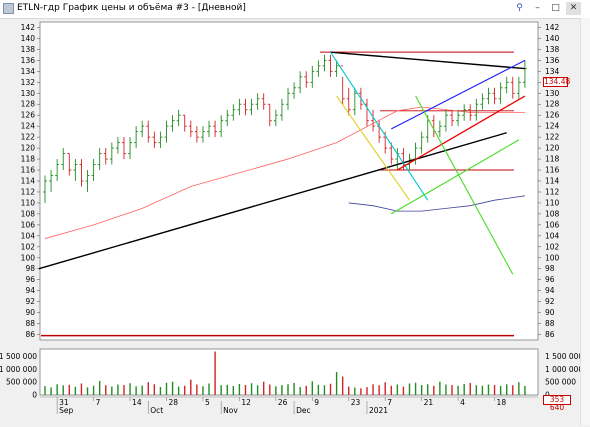 This screenshot has height=427, width=590. I want to click on day-label: 12, so click(246, 402).